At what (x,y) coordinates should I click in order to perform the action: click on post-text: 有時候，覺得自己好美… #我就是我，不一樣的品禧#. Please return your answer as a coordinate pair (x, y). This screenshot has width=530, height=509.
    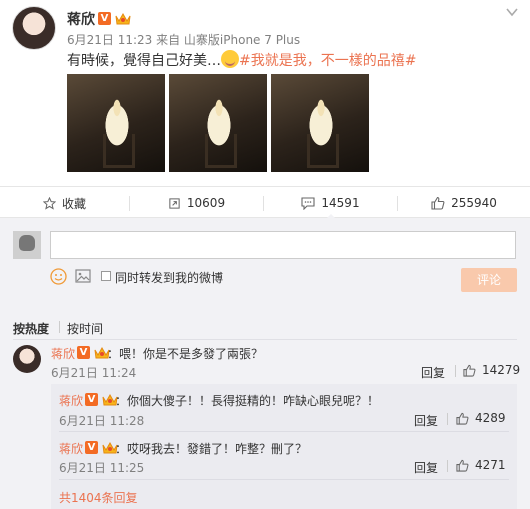
    Looking at the image, I should click on (241, 60).